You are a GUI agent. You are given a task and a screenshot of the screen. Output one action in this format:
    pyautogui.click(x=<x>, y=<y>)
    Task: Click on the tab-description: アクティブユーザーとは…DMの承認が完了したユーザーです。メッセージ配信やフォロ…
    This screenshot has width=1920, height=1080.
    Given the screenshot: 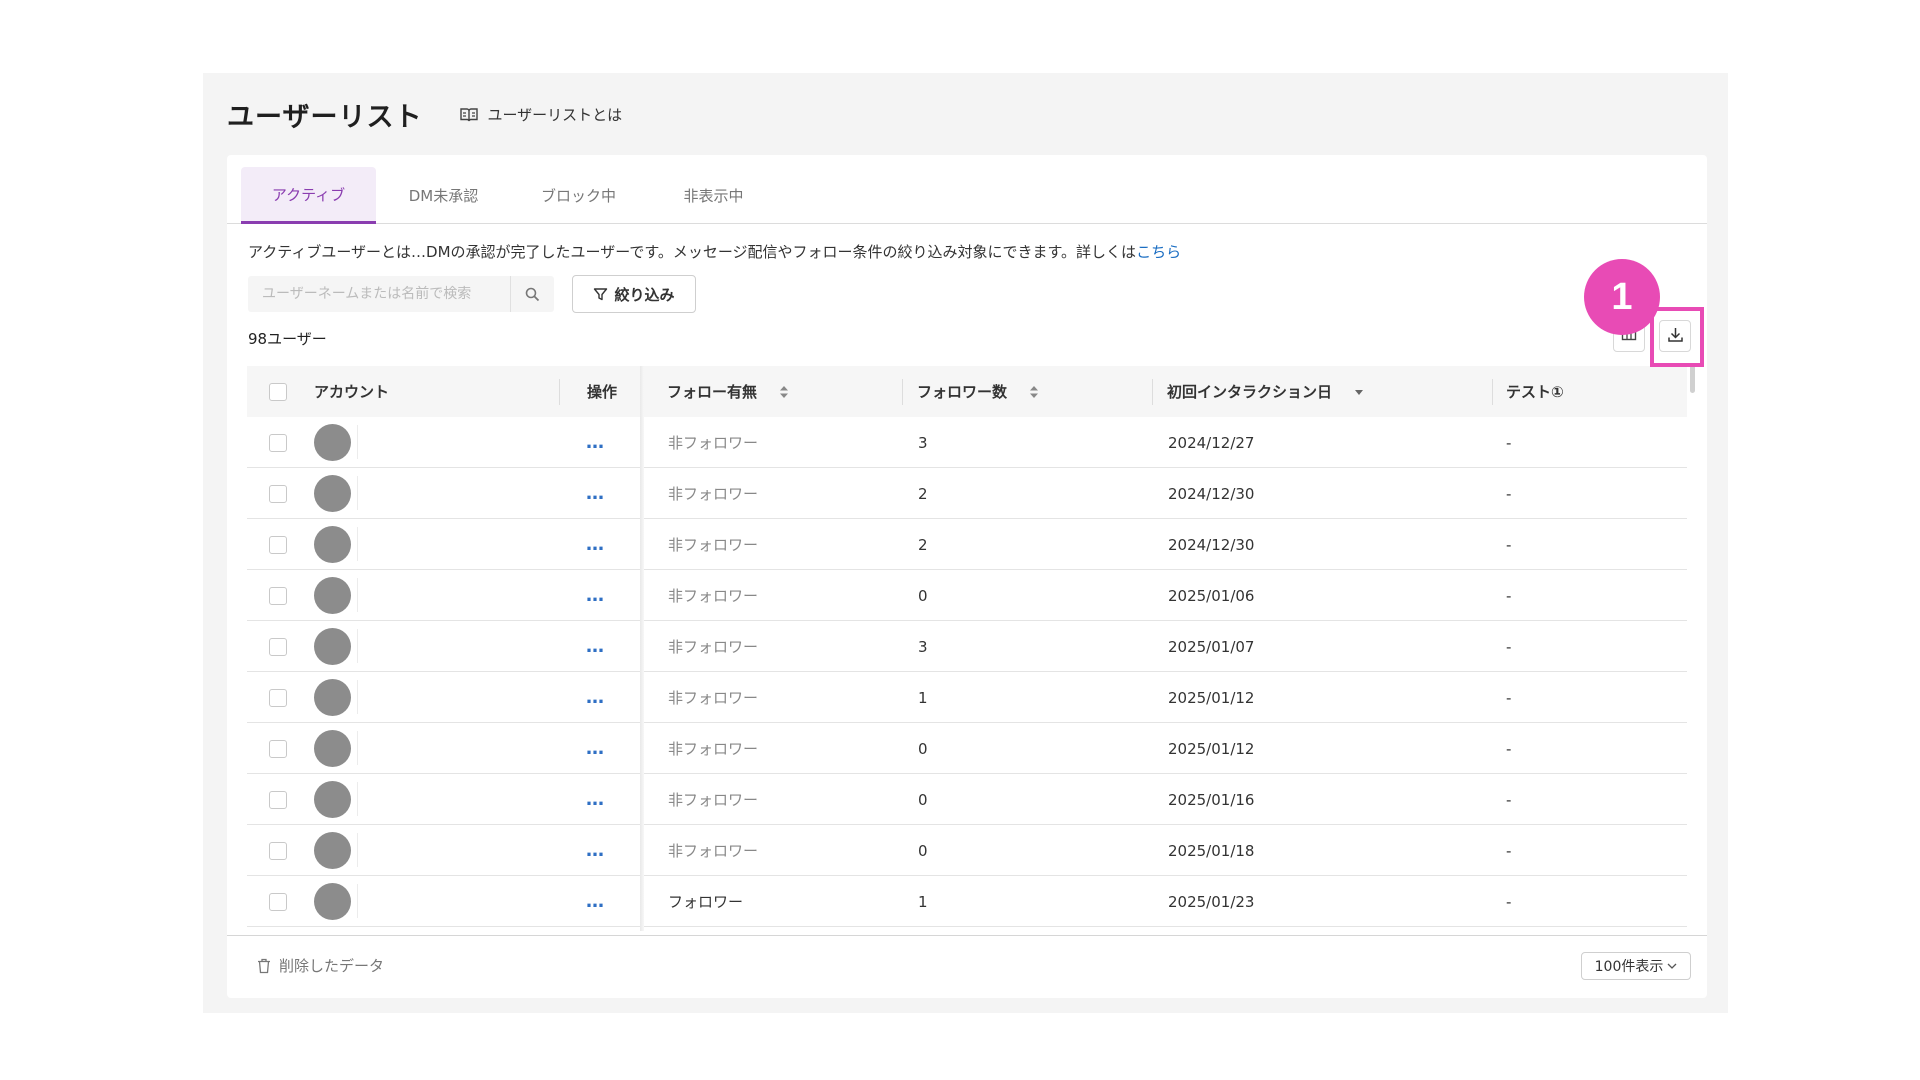 What is the action you would take?
    pyautogui.click(x=714, y=251)
    